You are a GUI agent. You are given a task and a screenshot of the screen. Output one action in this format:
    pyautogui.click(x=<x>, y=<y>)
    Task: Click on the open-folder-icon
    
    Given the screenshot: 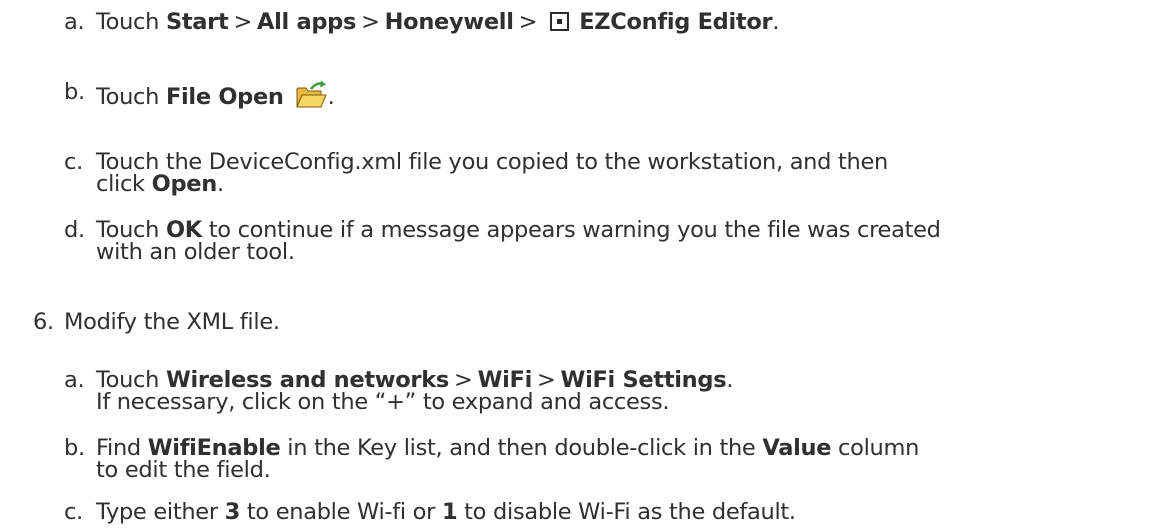 What is the action you would take?
    pyautogui.click(x=311, y=94)
    